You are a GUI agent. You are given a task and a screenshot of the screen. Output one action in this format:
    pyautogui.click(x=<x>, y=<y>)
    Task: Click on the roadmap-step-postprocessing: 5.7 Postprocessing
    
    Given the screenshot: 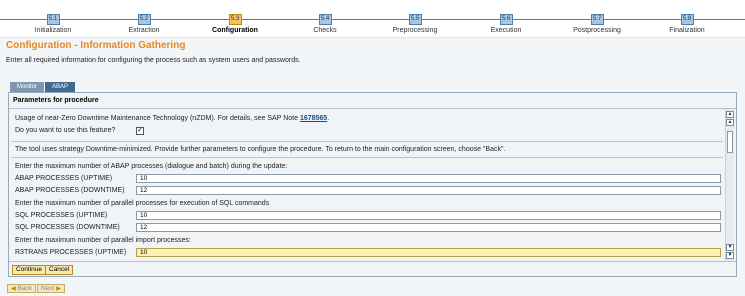 What is the action you would take?
    pyautogui.click(x=597, y=24)
    